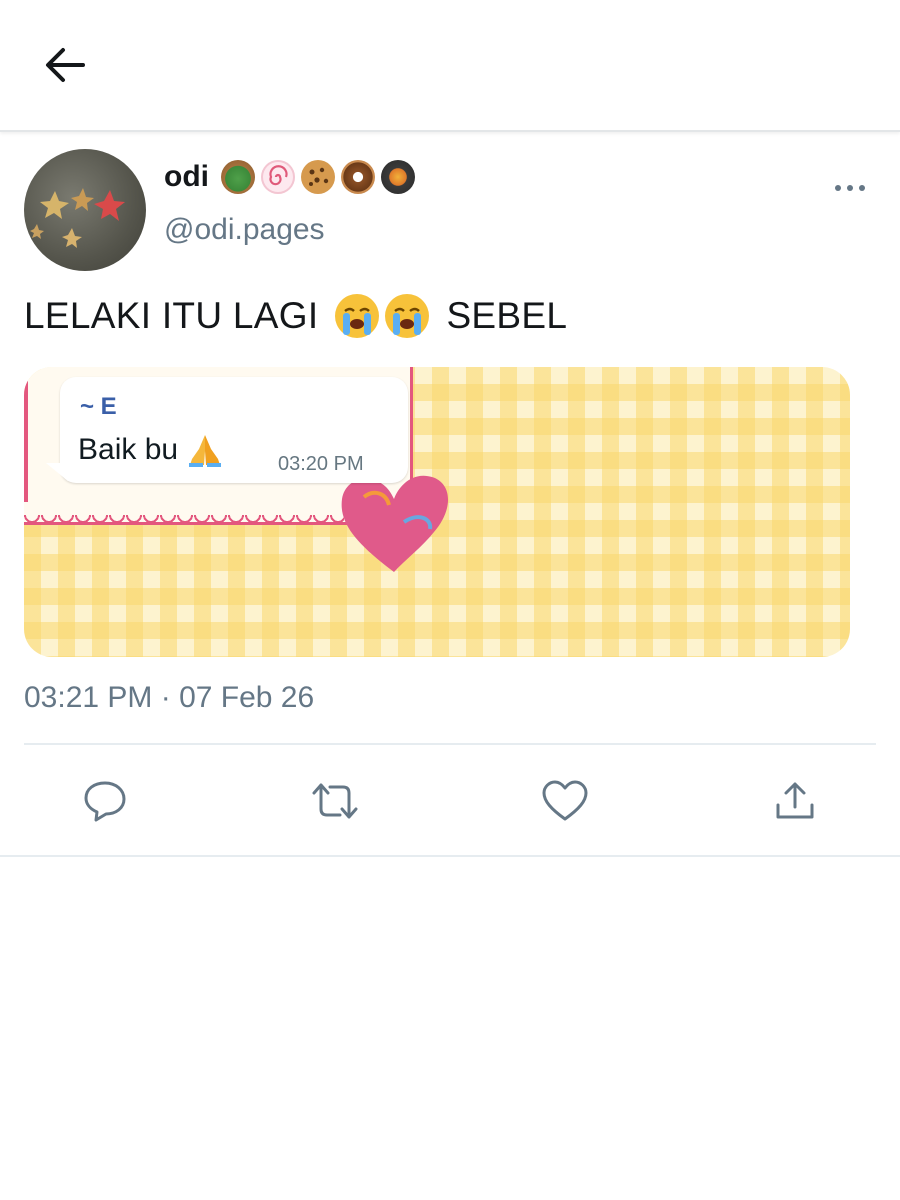 The width and height of the screenshot is (900, 1200). I want to click on tweet-actions, so click(450, 801).